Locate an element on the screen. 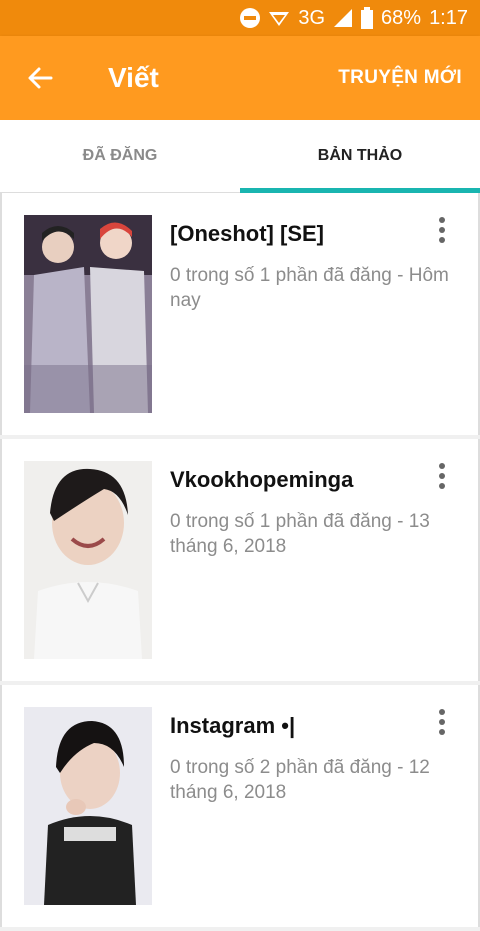 This screenshot has width=480, height=931. signal-icon is located at coordinates (343, 18).